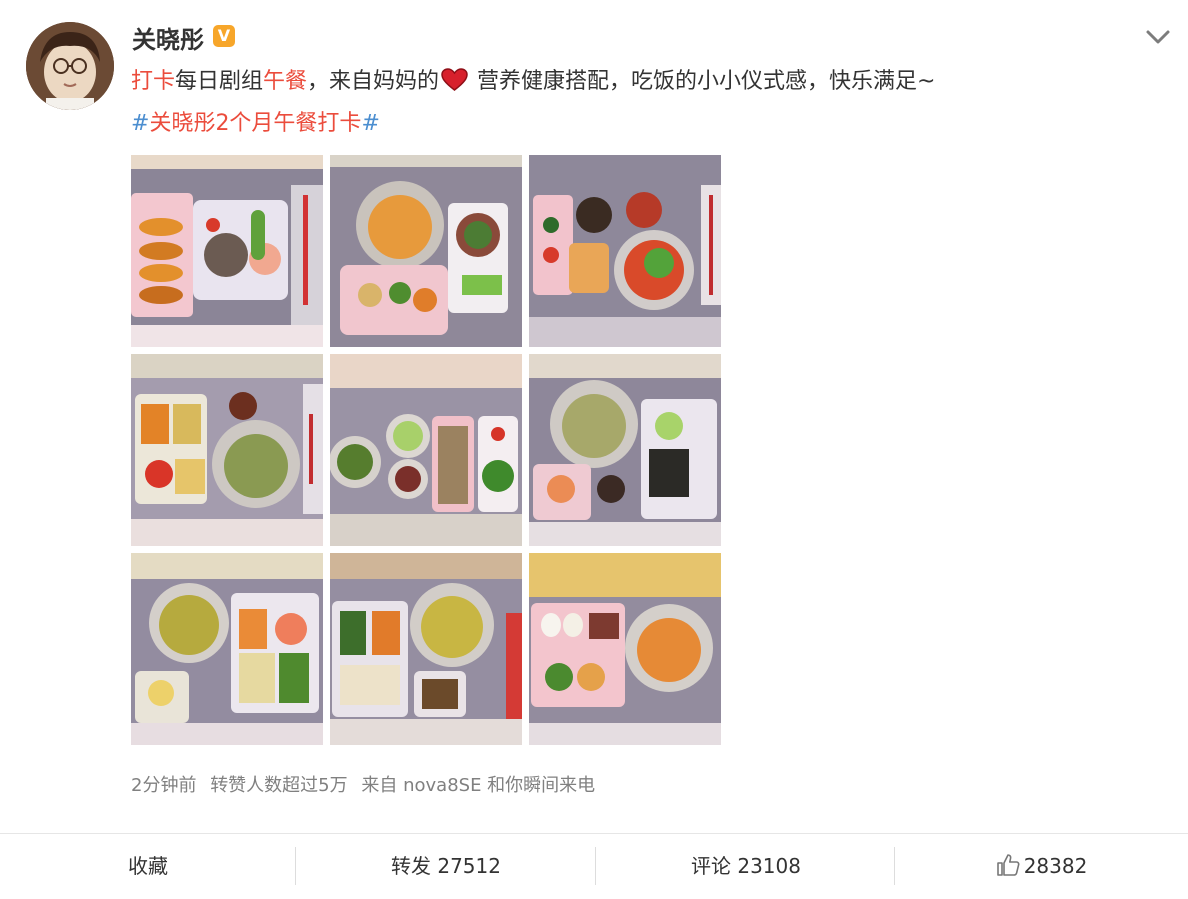 The width and height of the screenshot is (1188, 899). I want to click on repost-label: 转发, so click(411, 866).